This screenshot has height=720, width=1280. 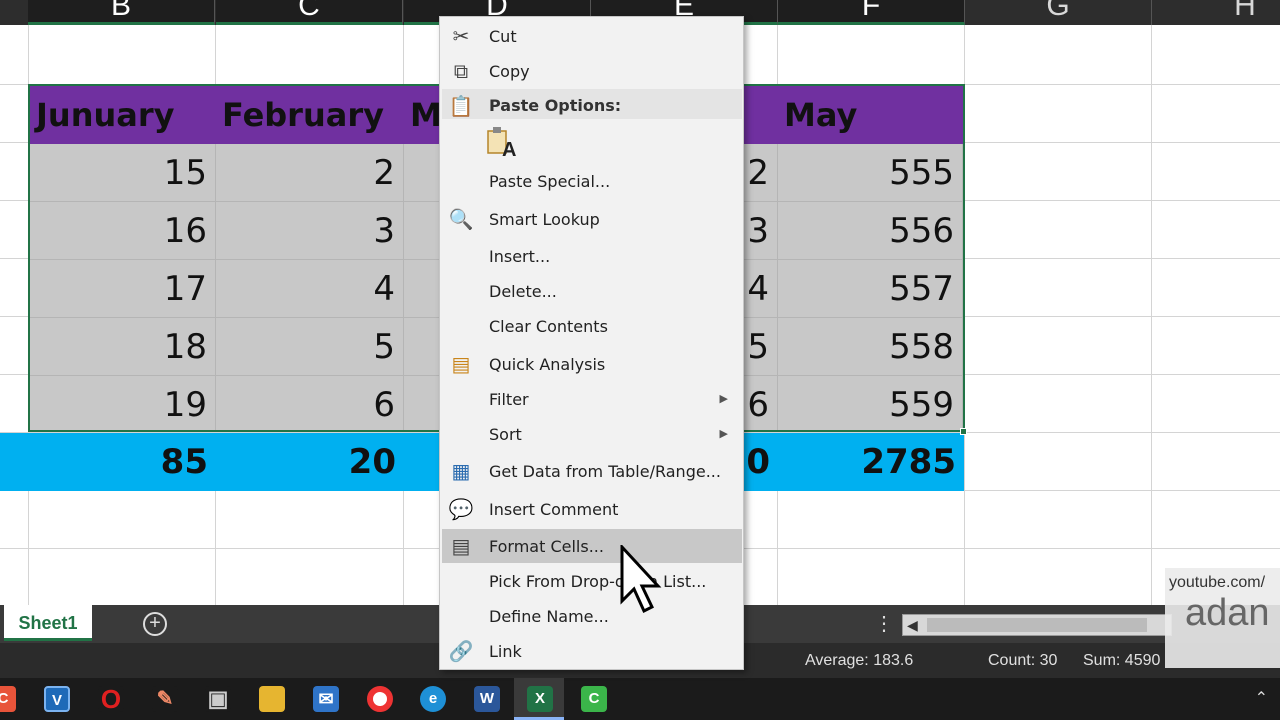 I want to click on mouse-cursor-icon, so click(x=641, y=579).